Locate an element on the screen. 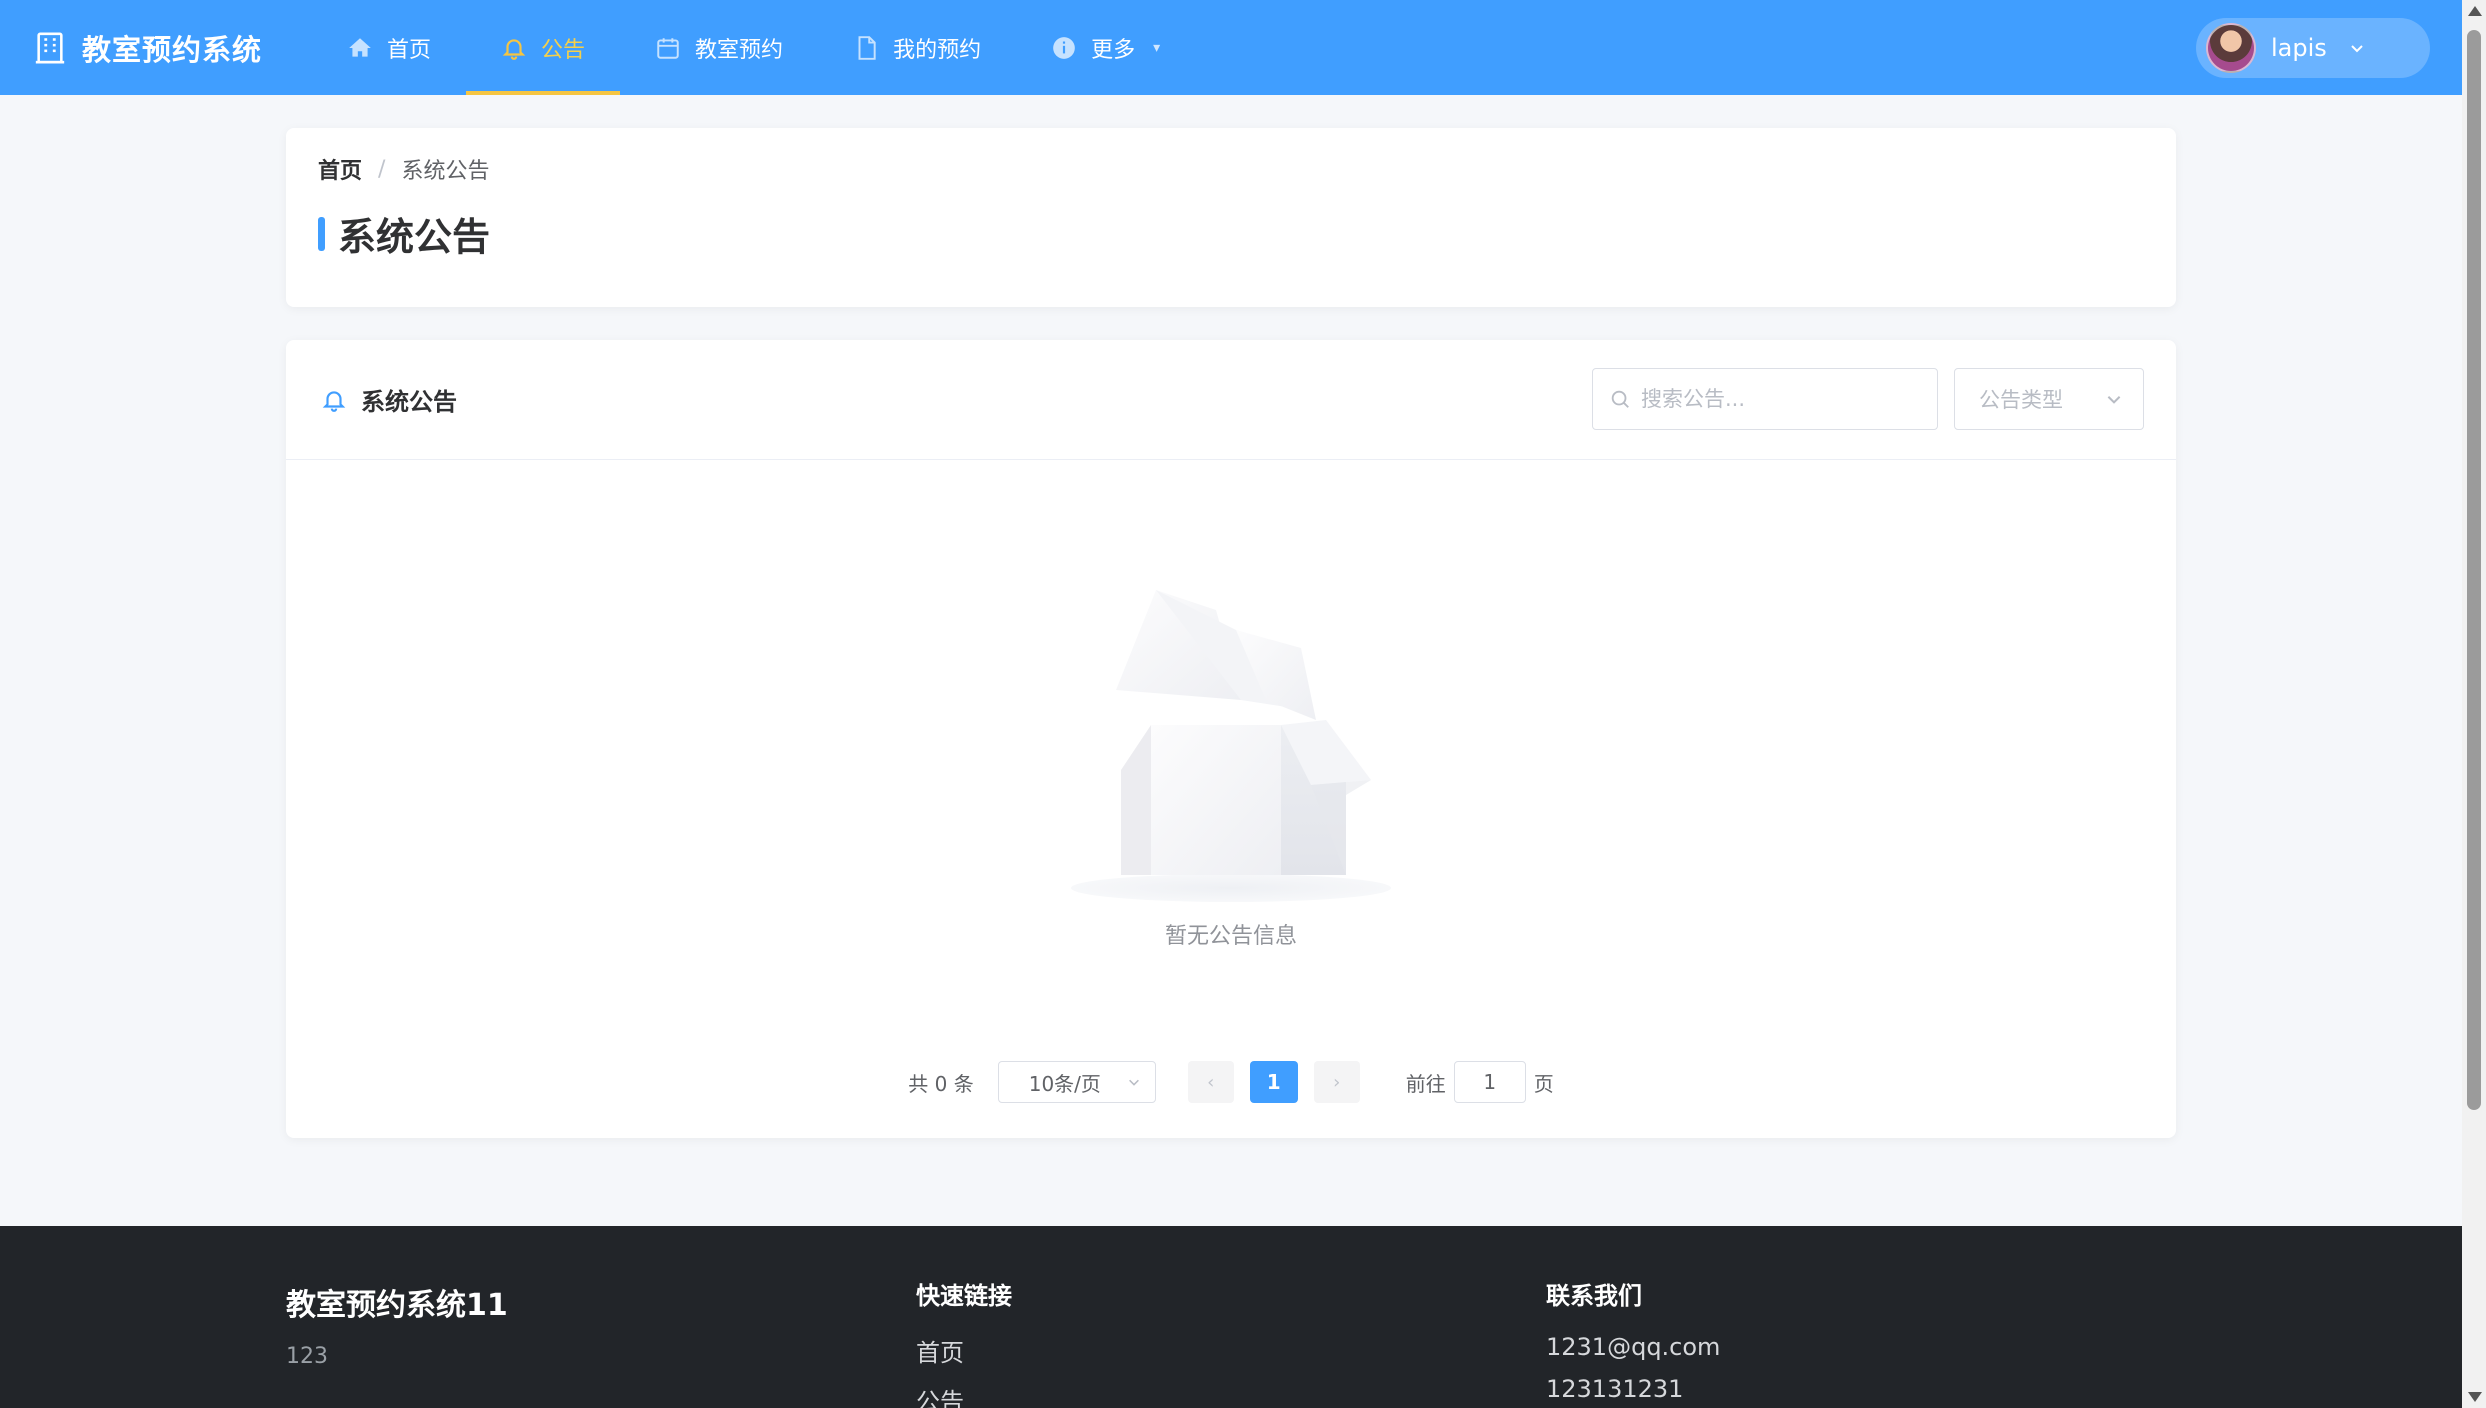 The image size is (2486, 1408). nav-label: 首页 is located at coordinates (409, 50).